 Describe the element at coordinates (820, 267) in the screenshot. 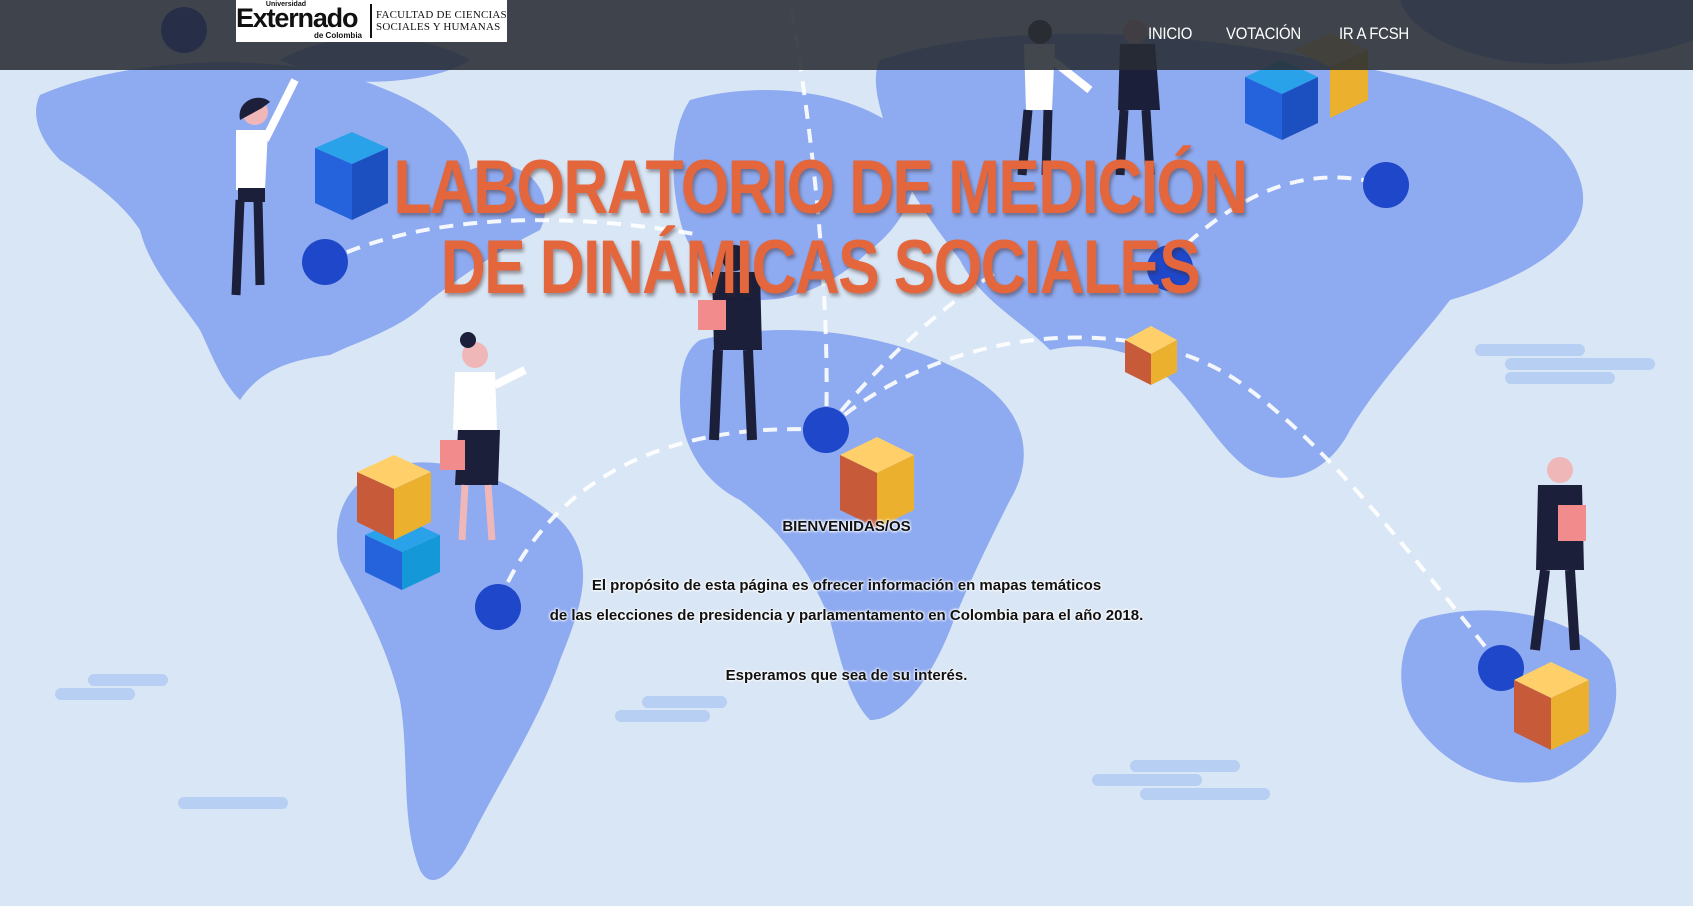

I see `hero-title-line2: DE DINÁMICAS SOCIALES` at that location.